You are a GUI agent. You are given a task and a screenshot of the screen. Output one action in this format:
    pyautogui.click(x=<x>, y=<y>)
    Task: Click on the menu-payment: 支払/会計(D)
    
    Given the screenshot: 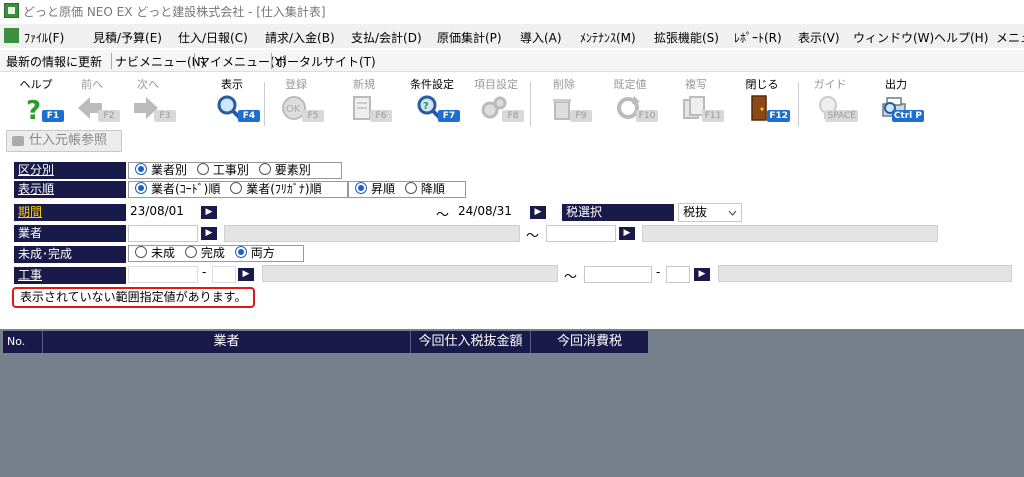 What is the action you would take?
    pyautogui.click(x=386, y=37)
    